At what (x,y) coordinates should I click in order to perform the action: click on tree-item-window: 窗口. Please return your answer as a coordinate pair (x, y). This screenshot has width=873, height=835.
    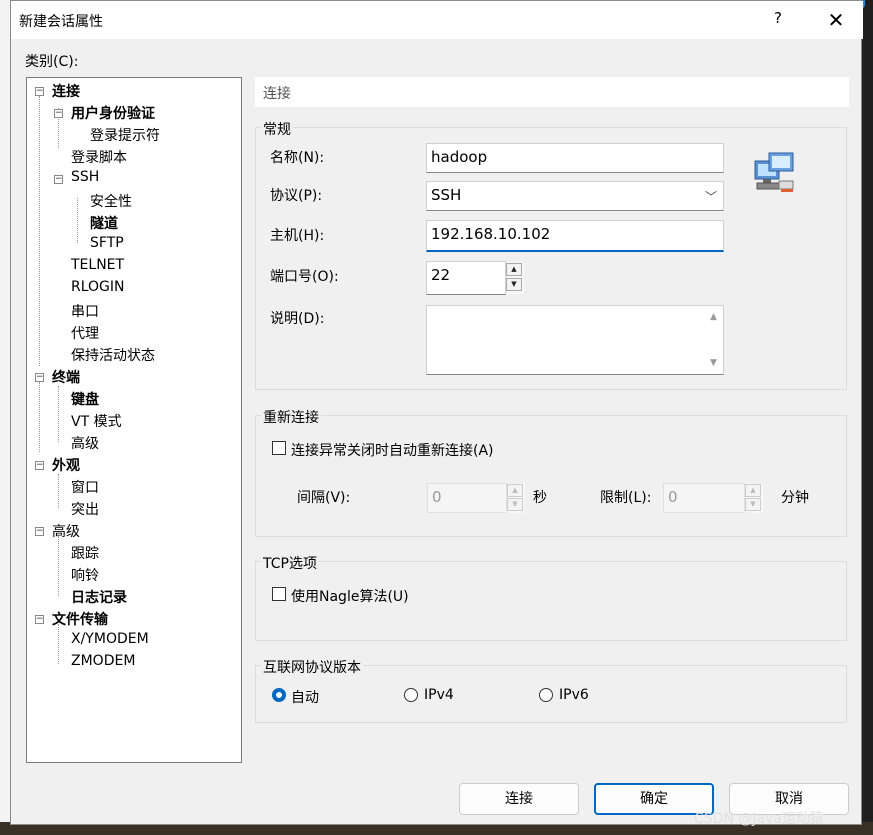
    Looking at the image, I should click on (85, 487).